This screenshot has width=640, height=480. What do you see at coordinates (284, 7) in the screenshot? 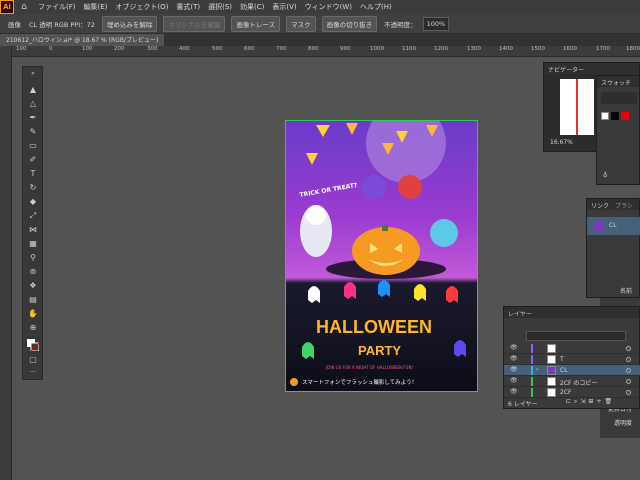
I see `menu-view: 表示(V)` at bounding box center [284, 7].